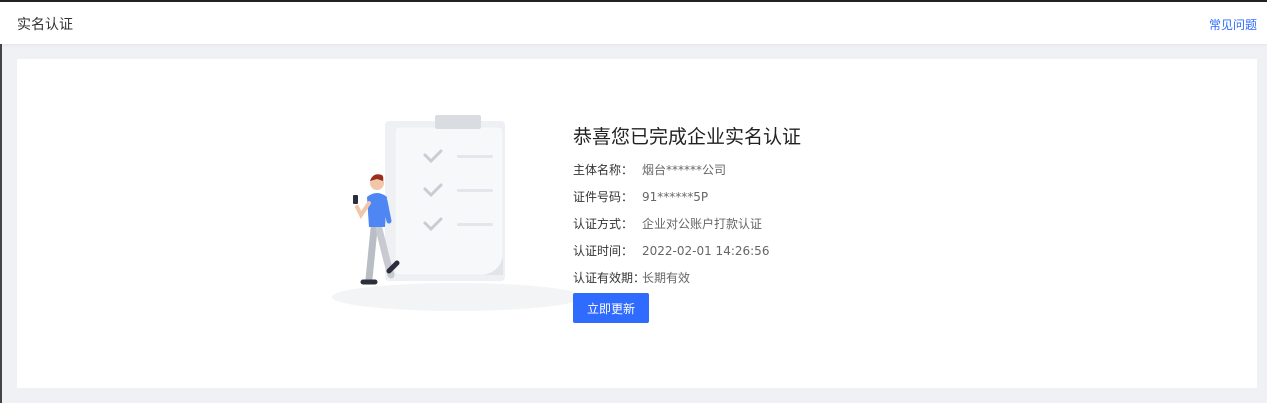 The height and width of the screenshot is (403, 1267). What do you see at coordinates (1, 223) in the screenshot?
I see `window-left-border` at bounding box center [1, 223].